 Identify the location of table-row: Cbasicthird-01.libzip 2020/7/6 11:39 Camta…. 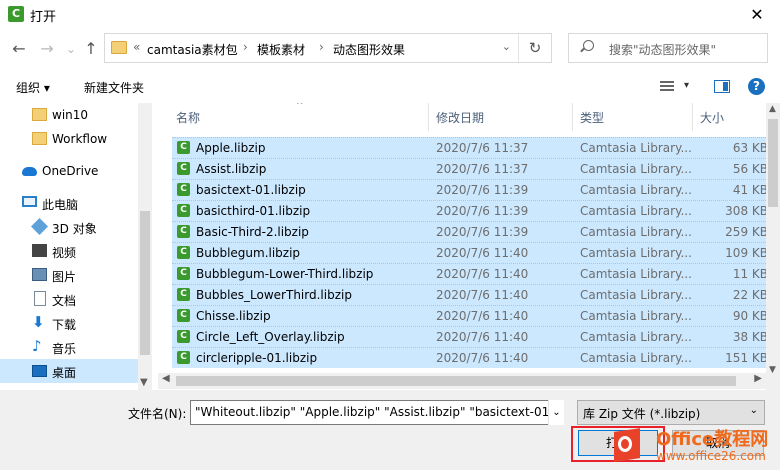
(469, 210).